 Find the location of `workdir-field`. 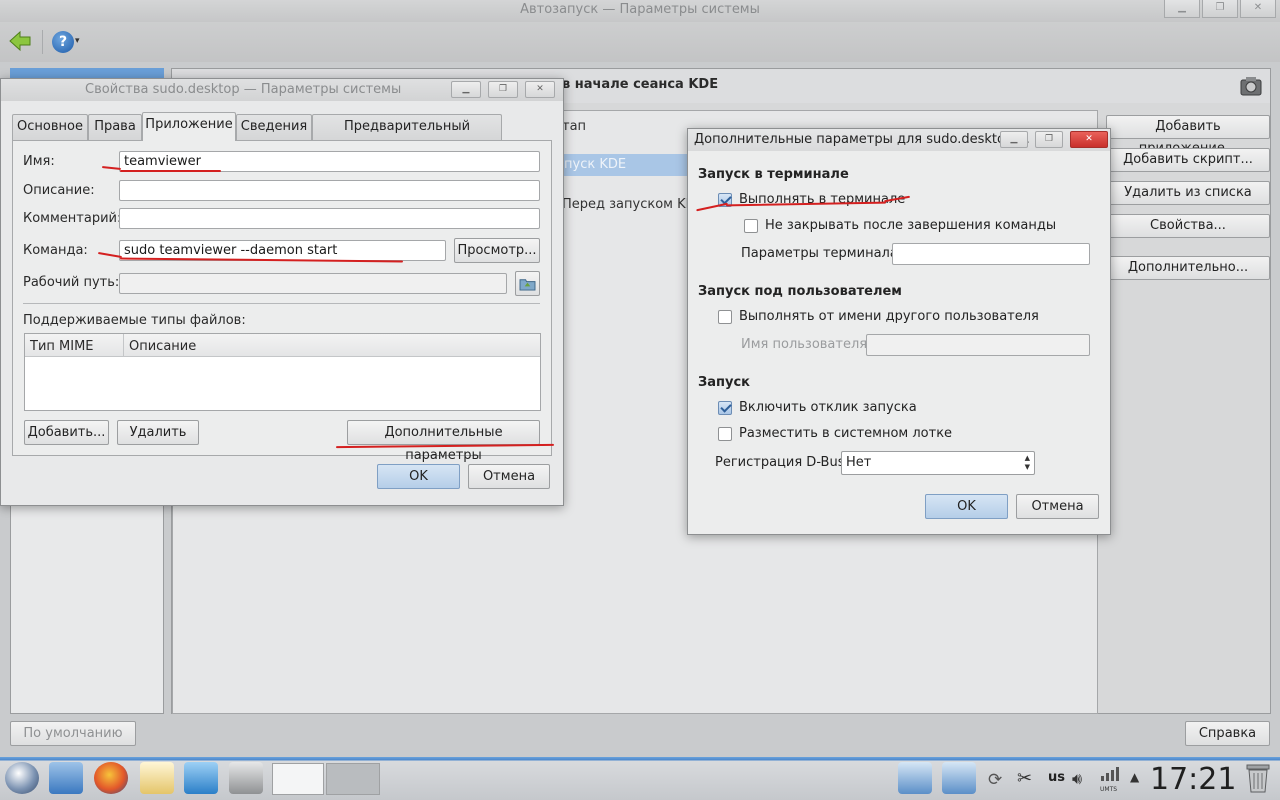

workdir-field is located at coordinates (313, 283).